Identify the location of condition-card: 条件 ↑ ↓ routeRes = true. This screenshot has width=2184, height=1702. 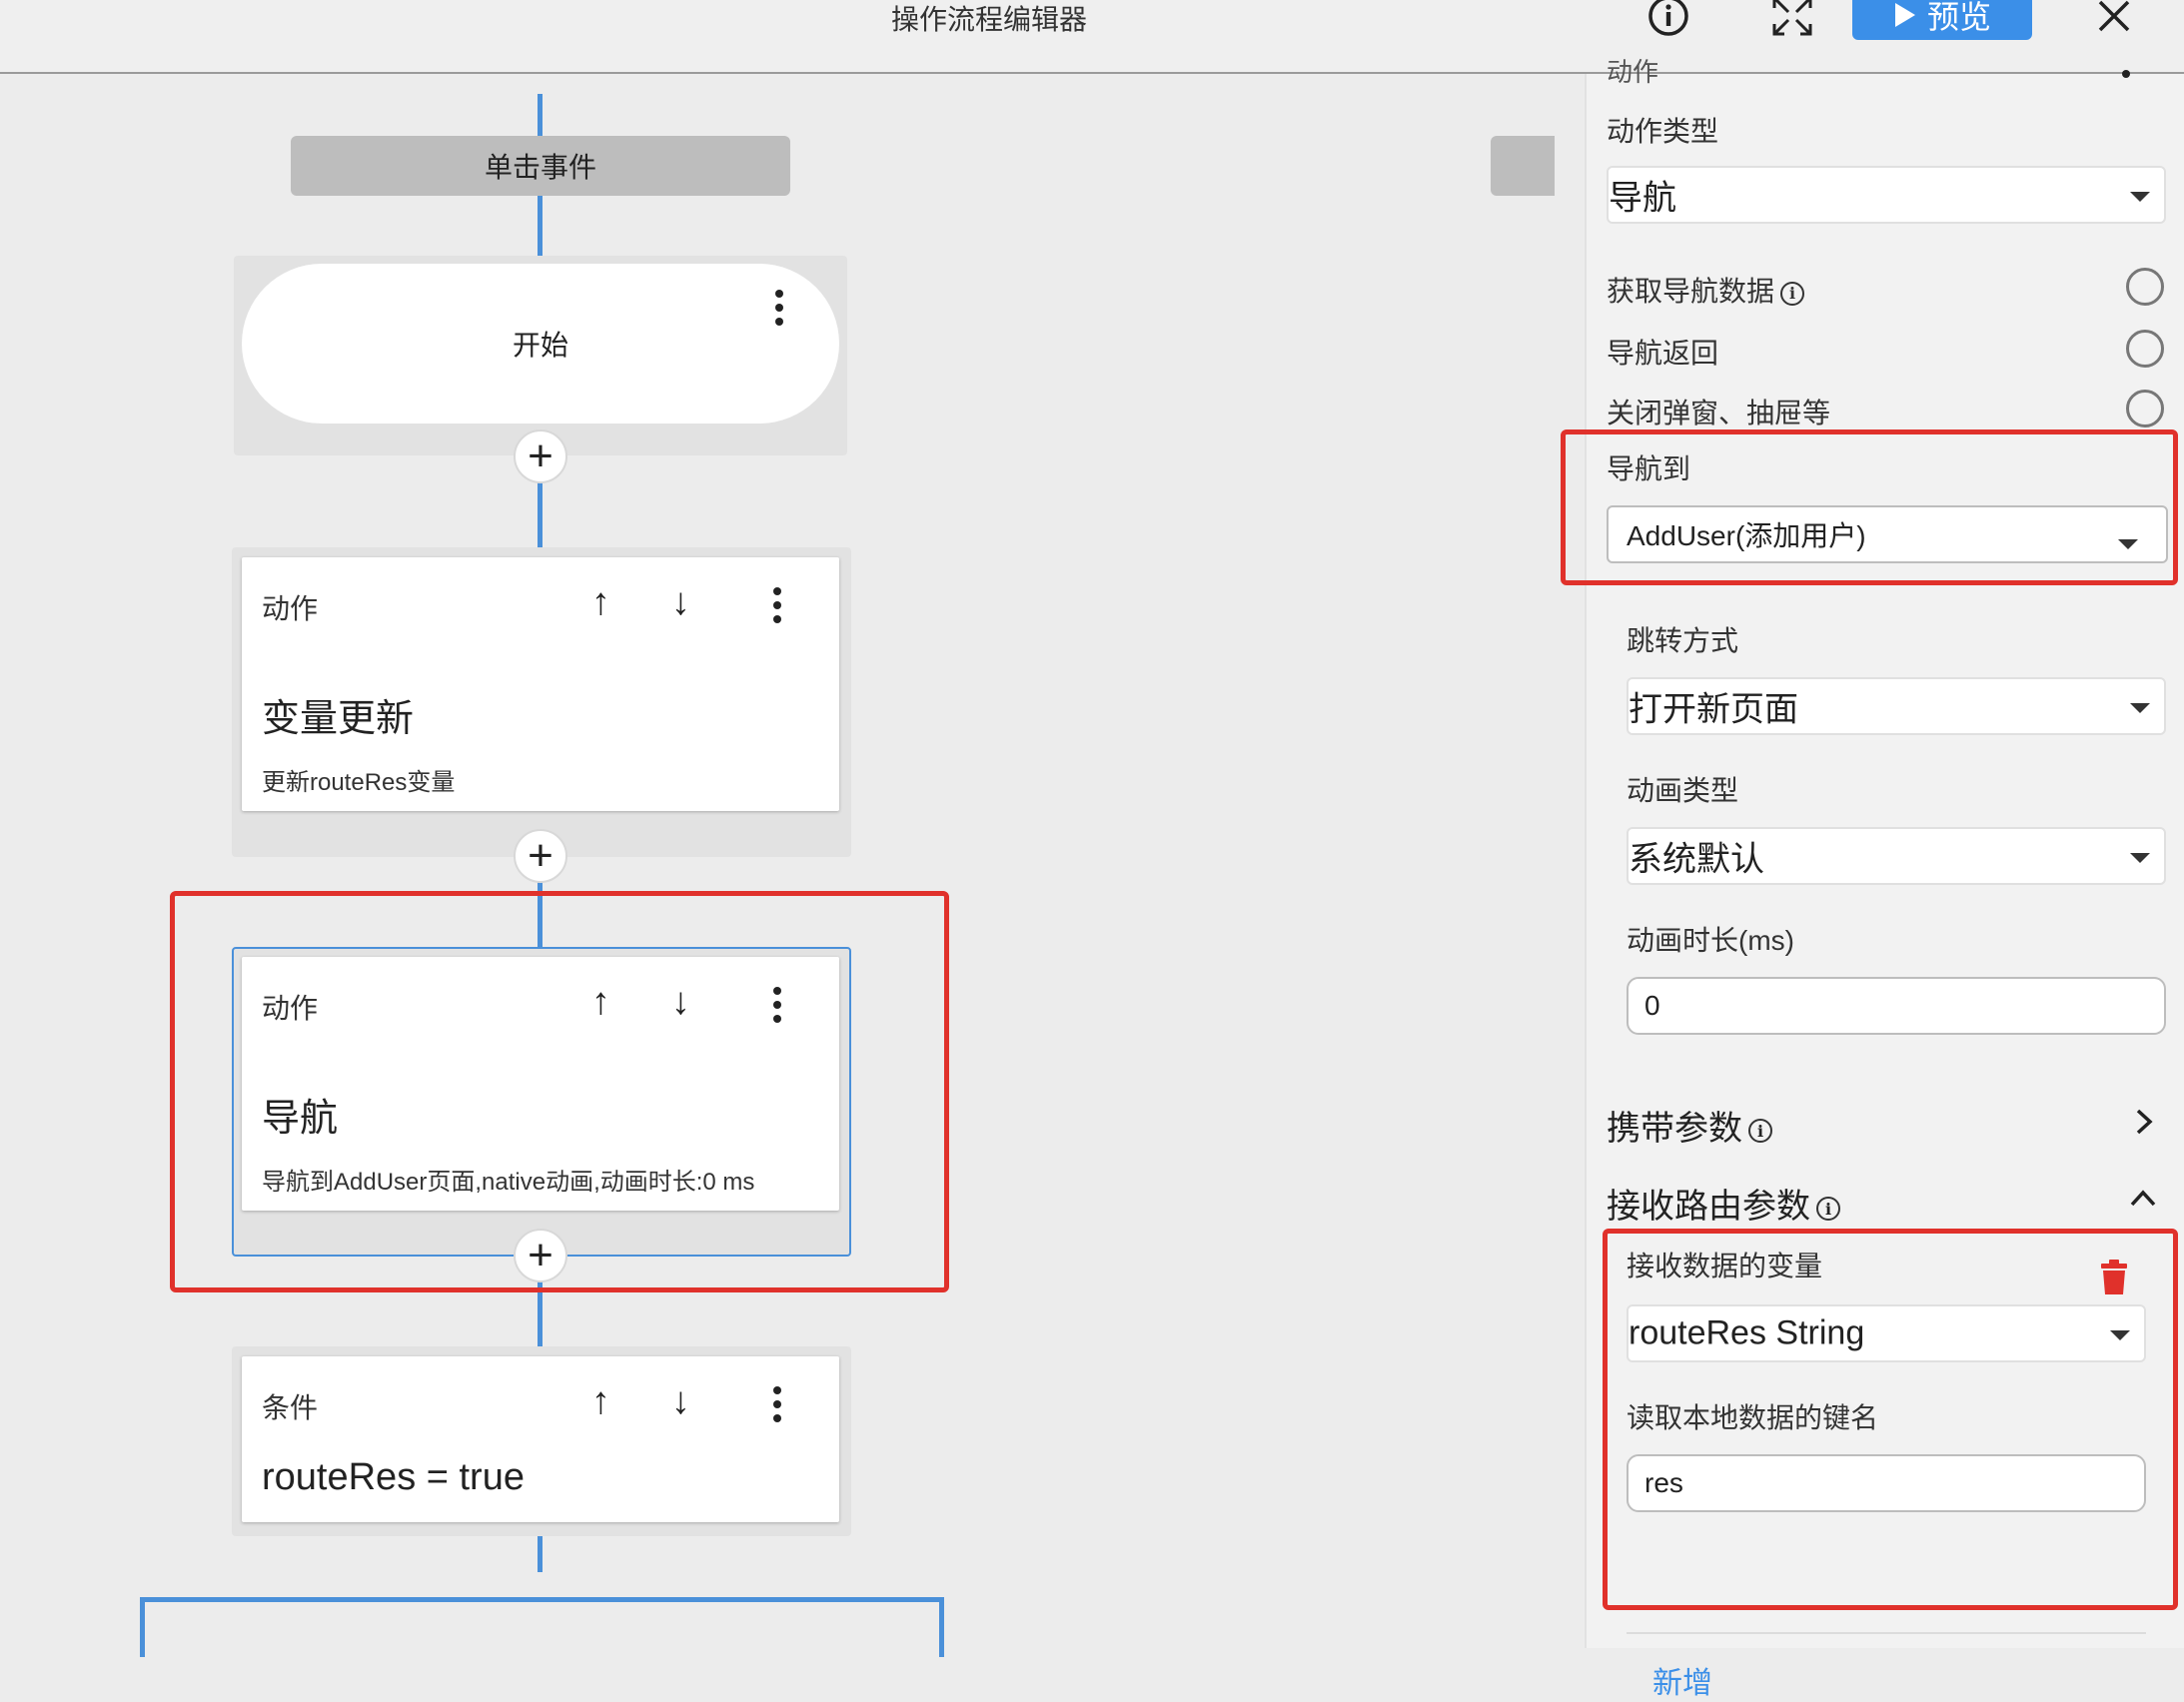
(540, 1439).